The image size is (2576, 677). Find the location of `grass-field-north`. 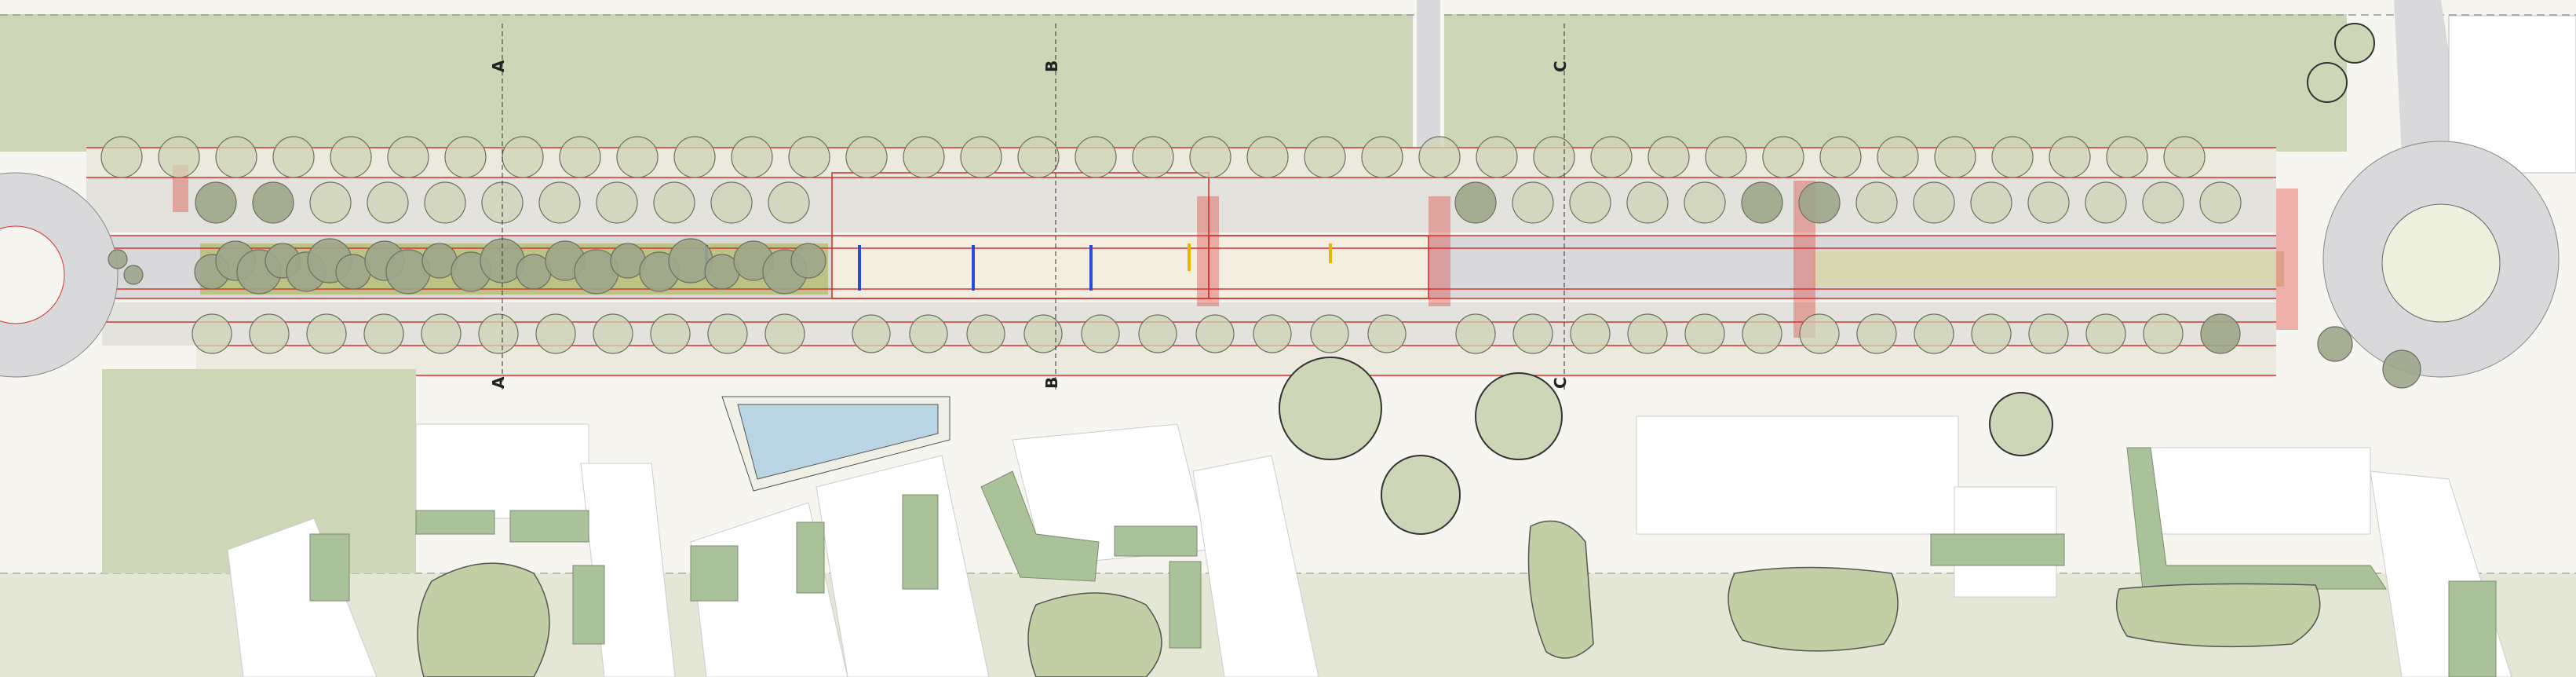

grass-field-north is located at coordinates (706, 83).